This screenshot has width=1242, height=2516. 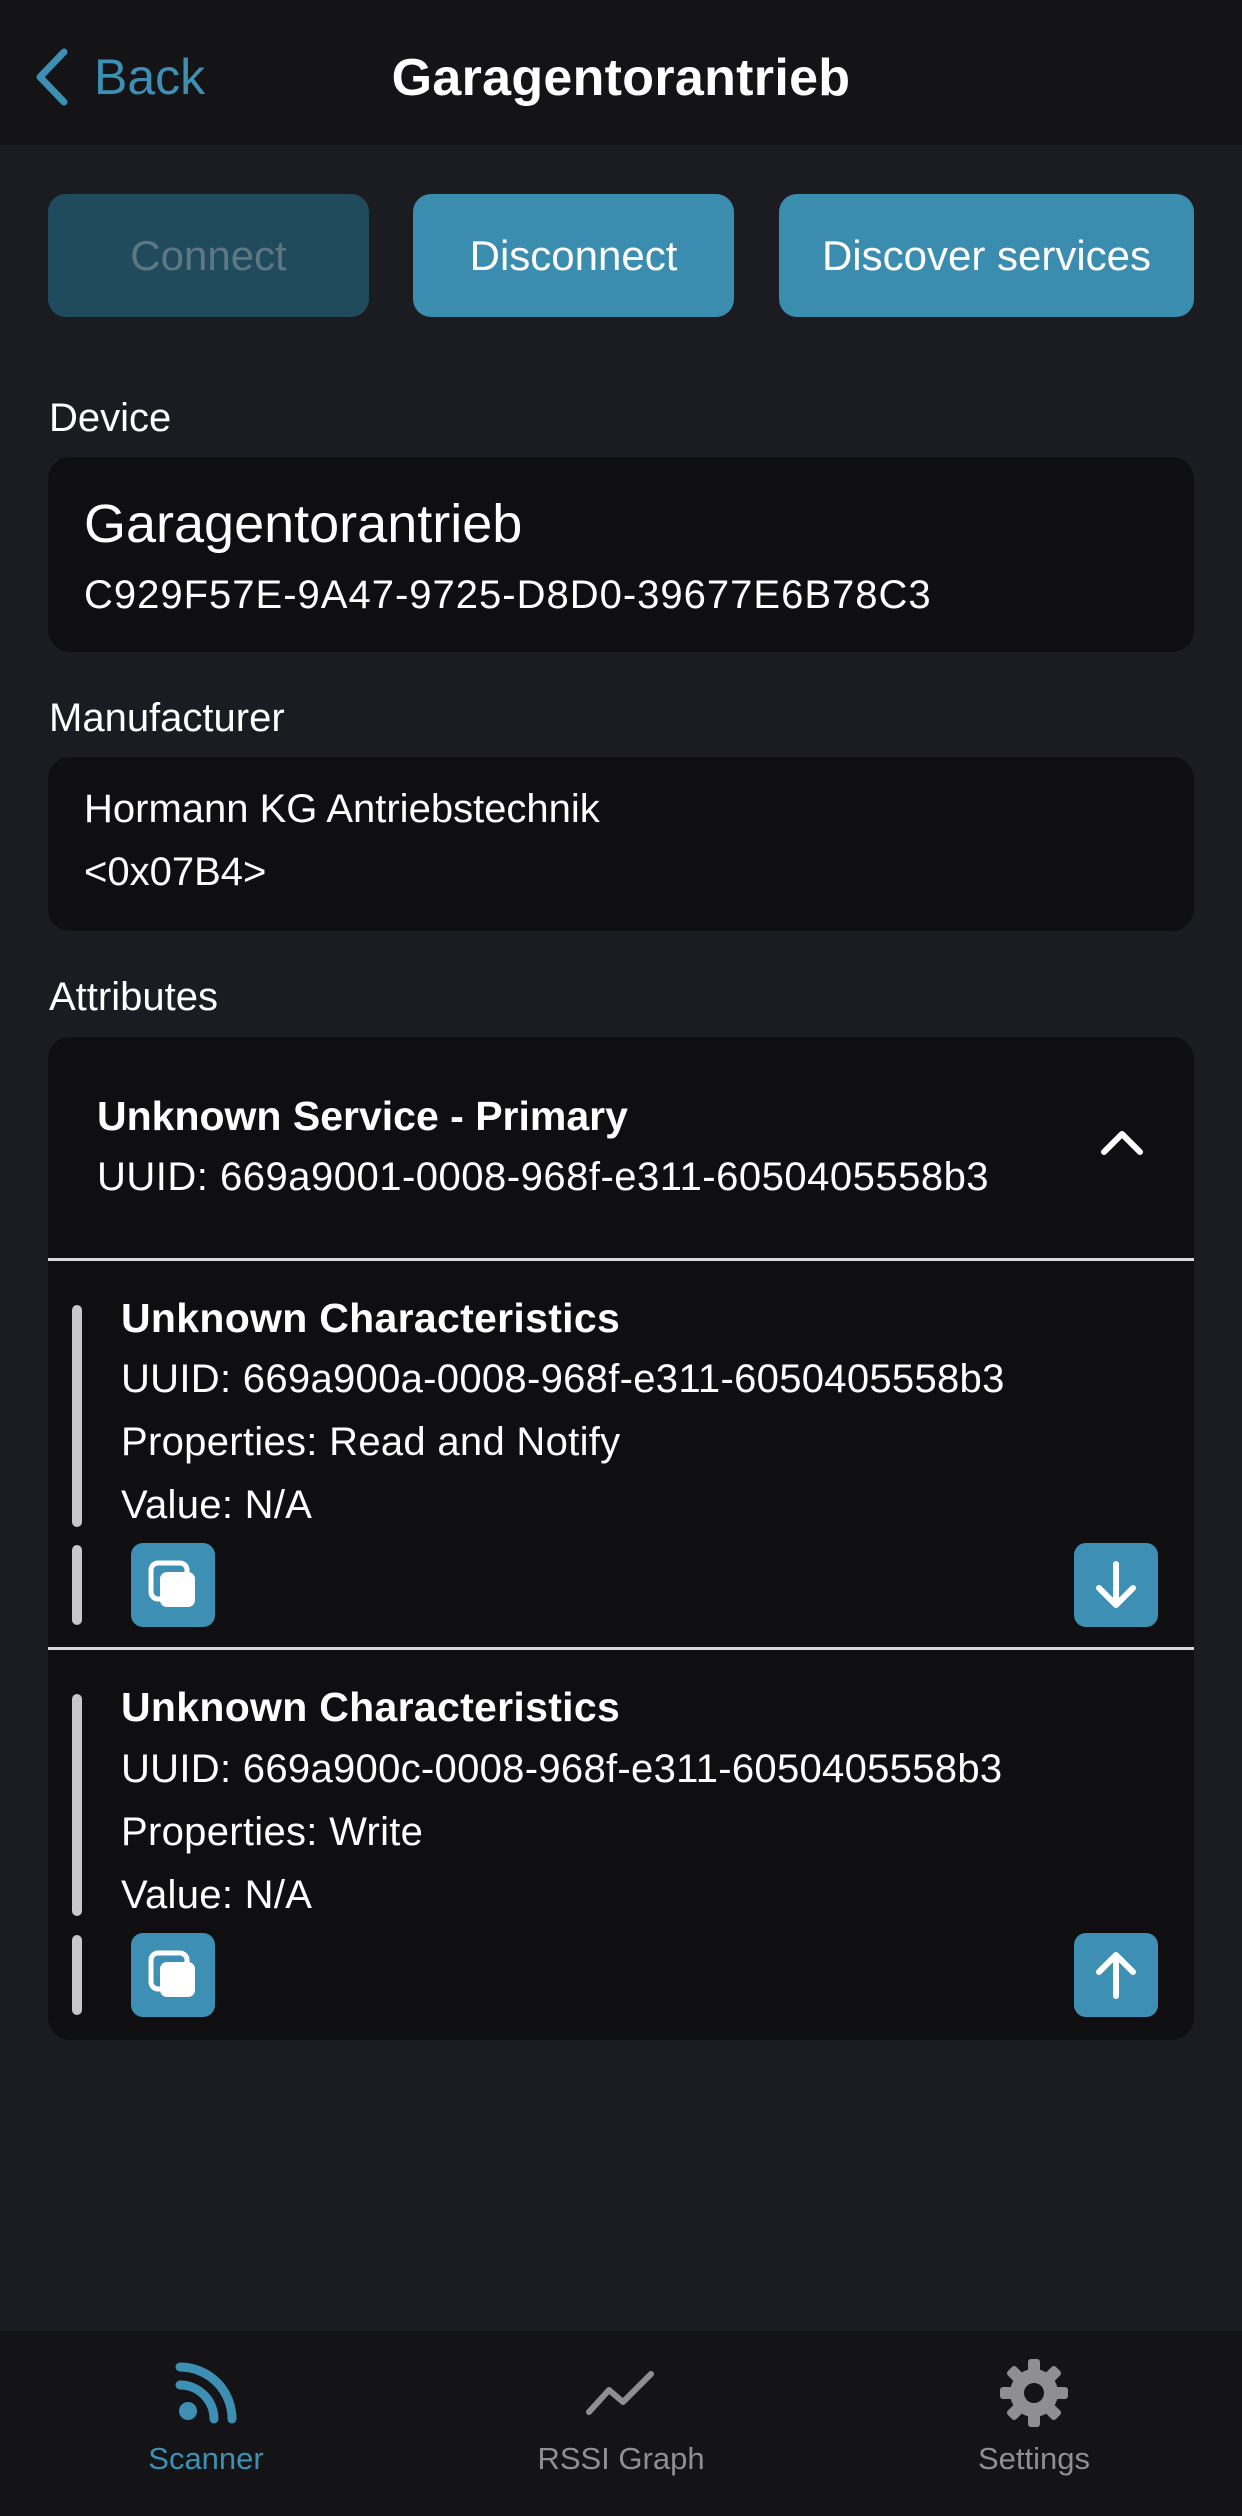 What do you see at coordinates (1122, 1142) in the screenshot?
I see `chevron-up-icon` at bounding box center [1122, 1142].